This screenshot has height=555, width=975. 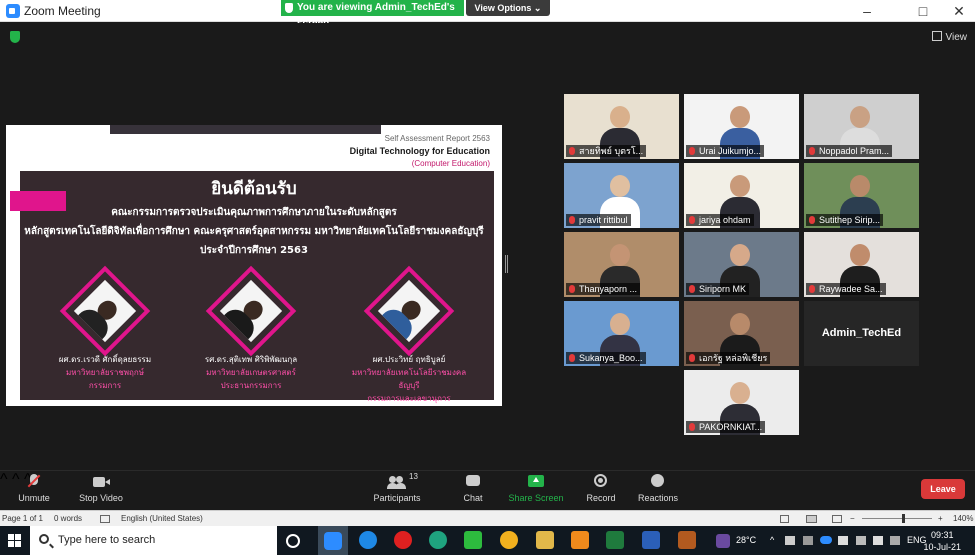 I want to click on word-icon, so click(x=651, y=540).